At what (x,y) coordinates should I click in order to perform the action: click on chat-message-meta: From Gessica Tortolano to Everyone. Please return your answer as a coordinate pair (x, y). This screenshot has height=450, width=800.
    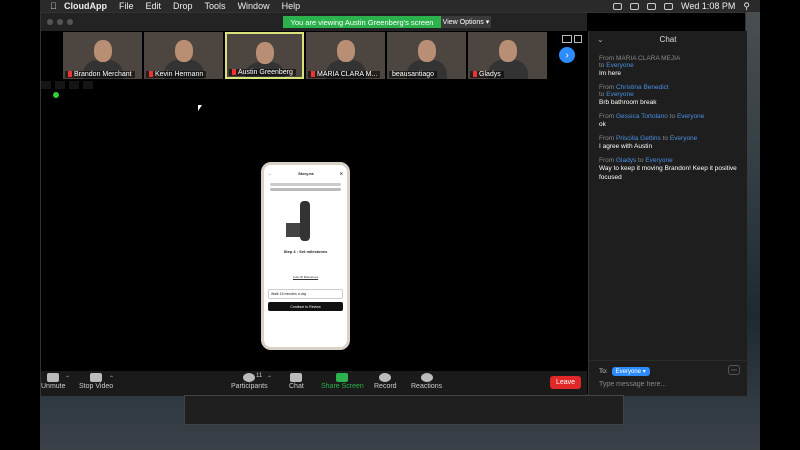
    Looking at the image, I should click on (652, 116).